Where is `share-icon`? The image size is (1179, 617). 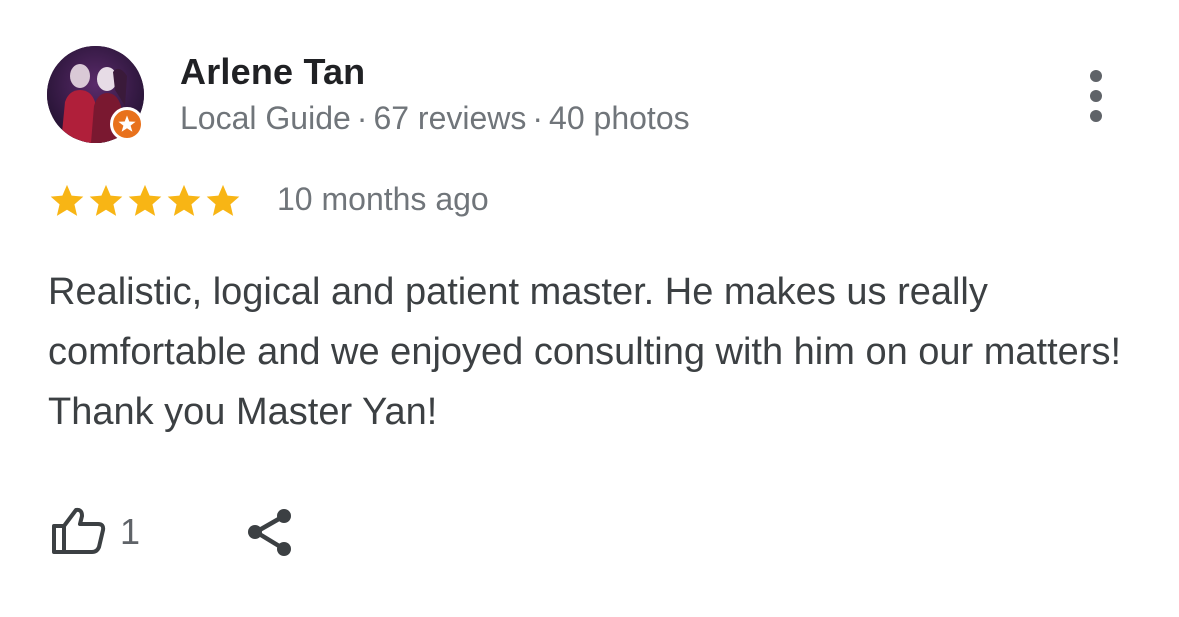 share-icon is located at coordinates (269, 532).